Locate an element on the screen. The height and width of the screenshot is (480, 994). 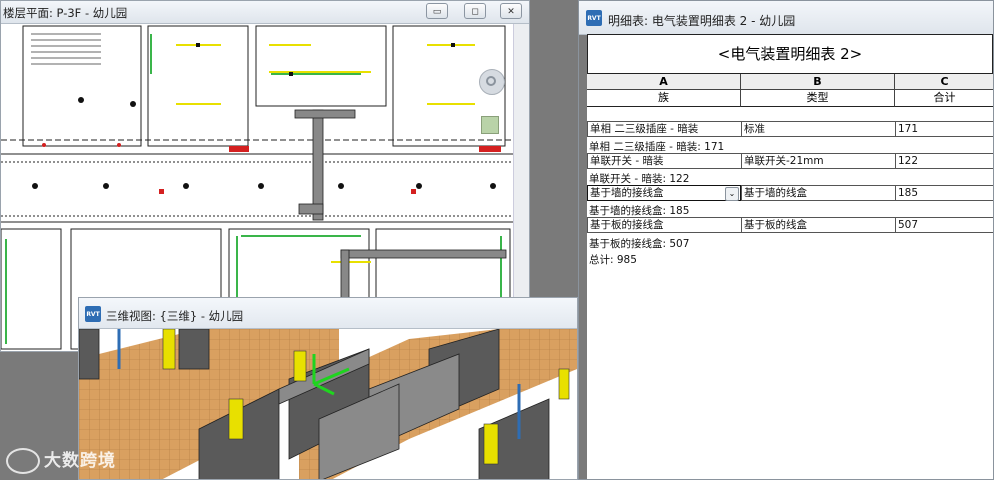
restore-button: ◻ is located at coordinates (475, 11).